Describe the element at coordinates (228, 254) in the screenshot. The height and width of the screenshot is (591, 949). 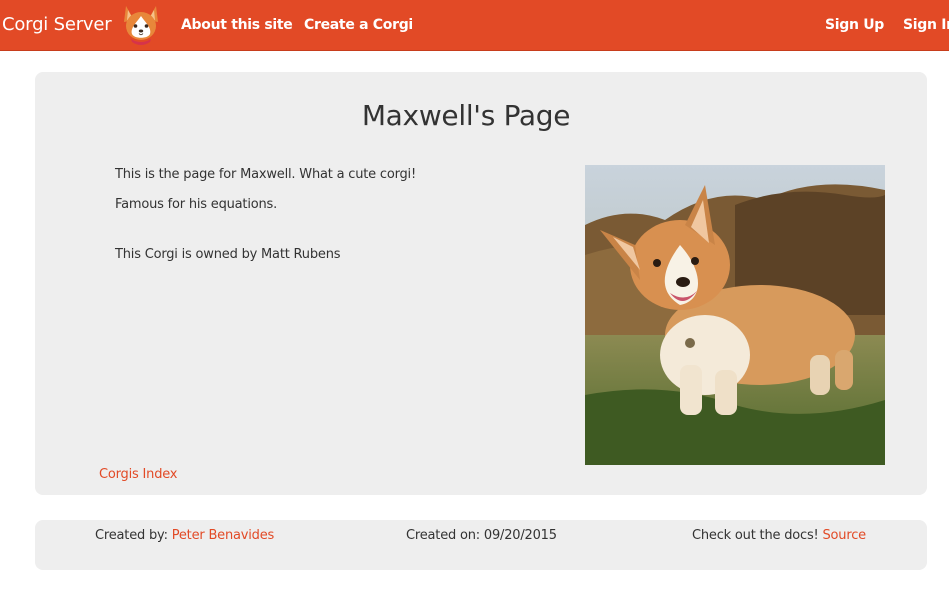
I see `owner-text: This Corgi is owned by Matt Rubens` at that location.